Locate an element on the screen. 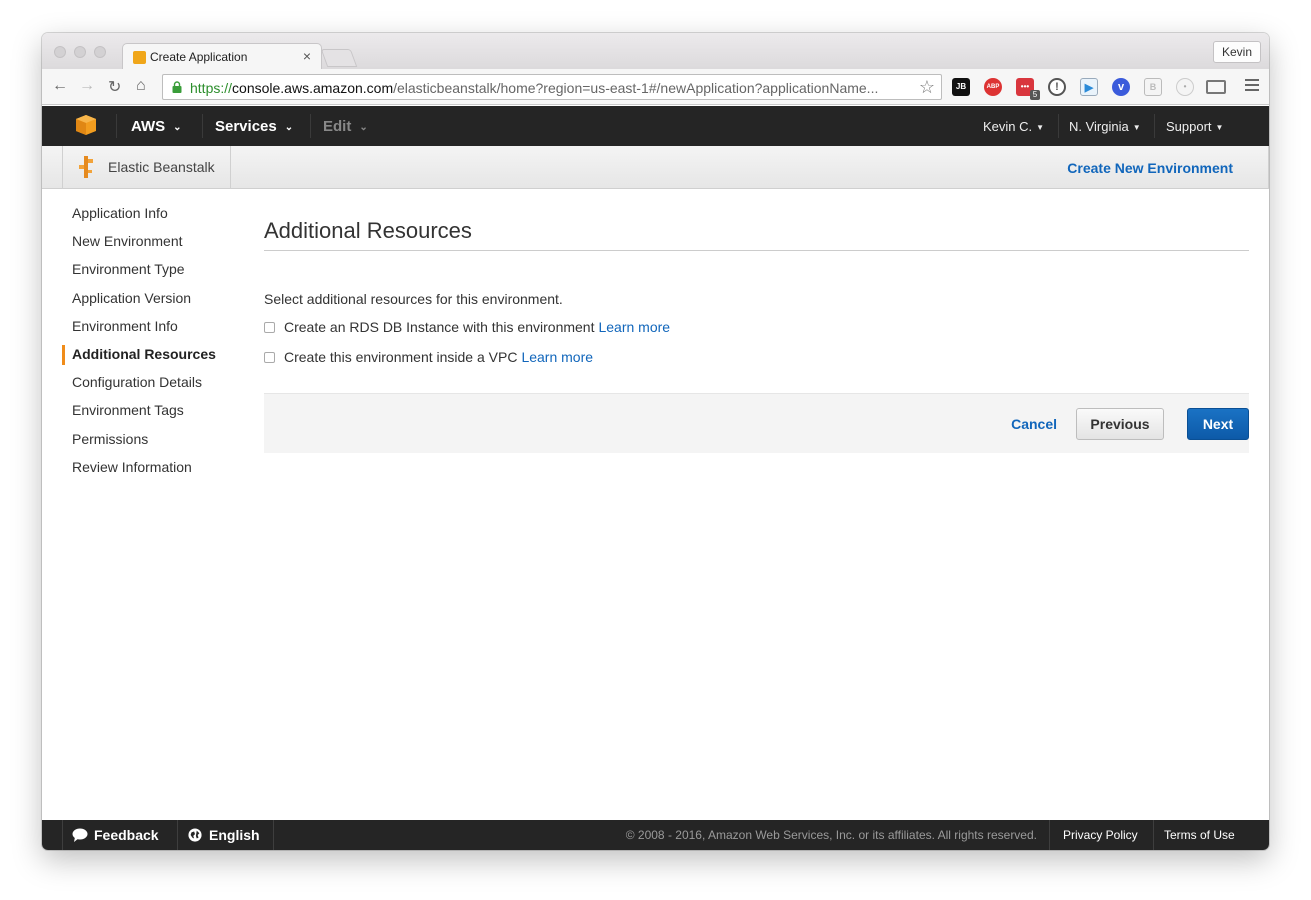  wizard-action-bar: Cancel Previous Next is located at coordinates (756, 423).